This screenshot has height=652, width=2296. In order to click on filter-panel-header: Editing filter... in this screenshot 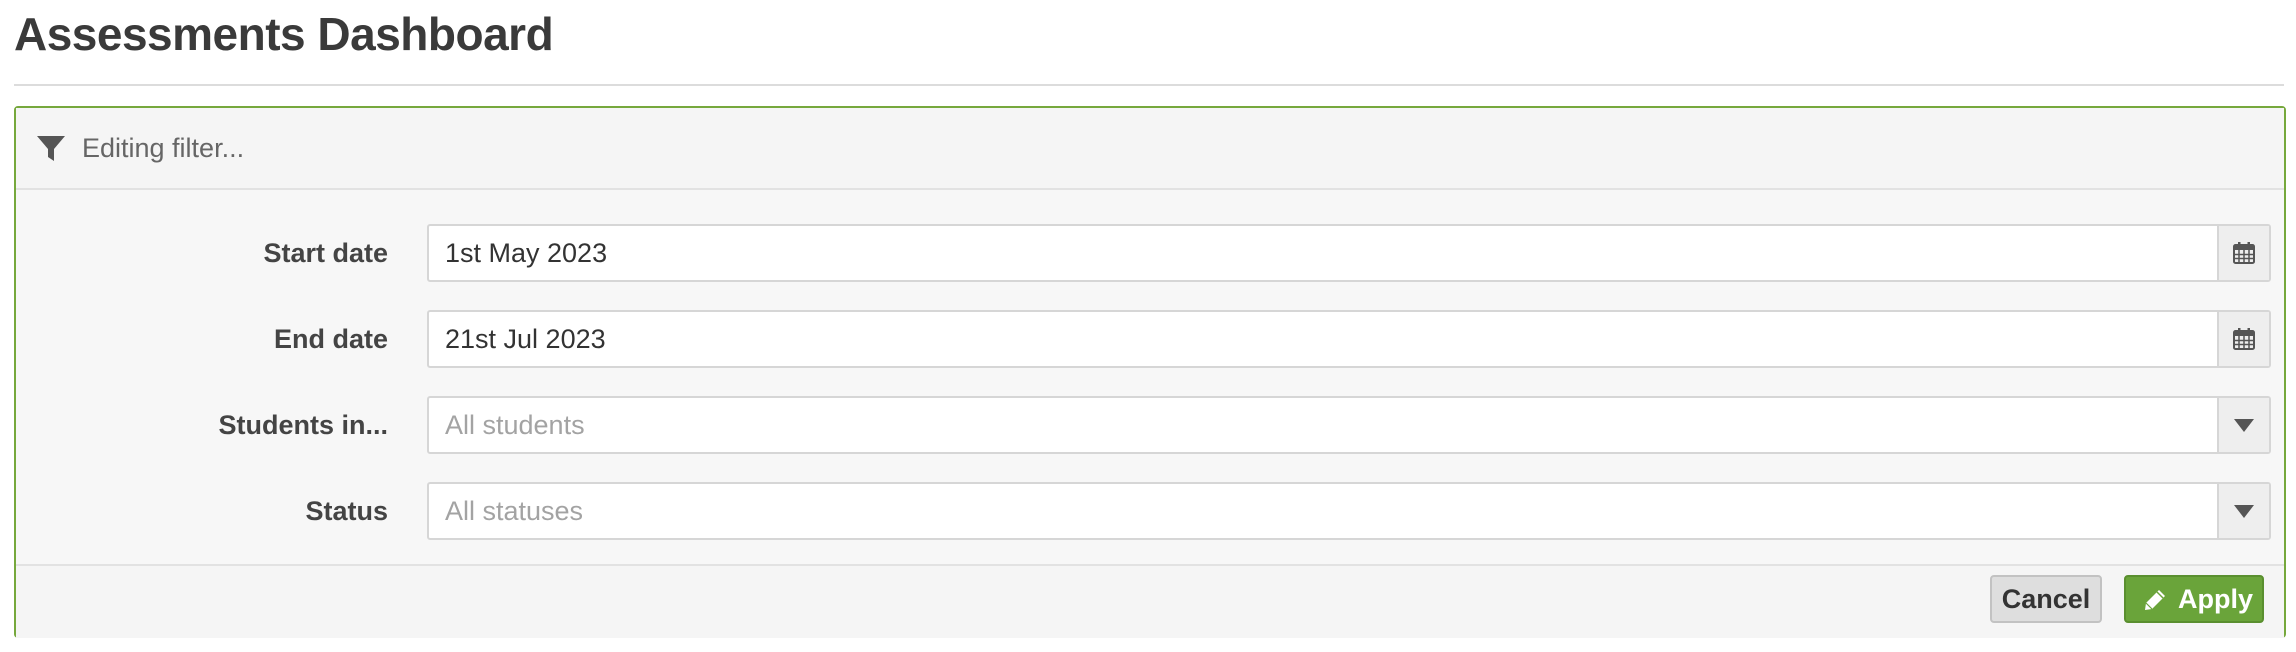, I will do `click(1150, 149)`.